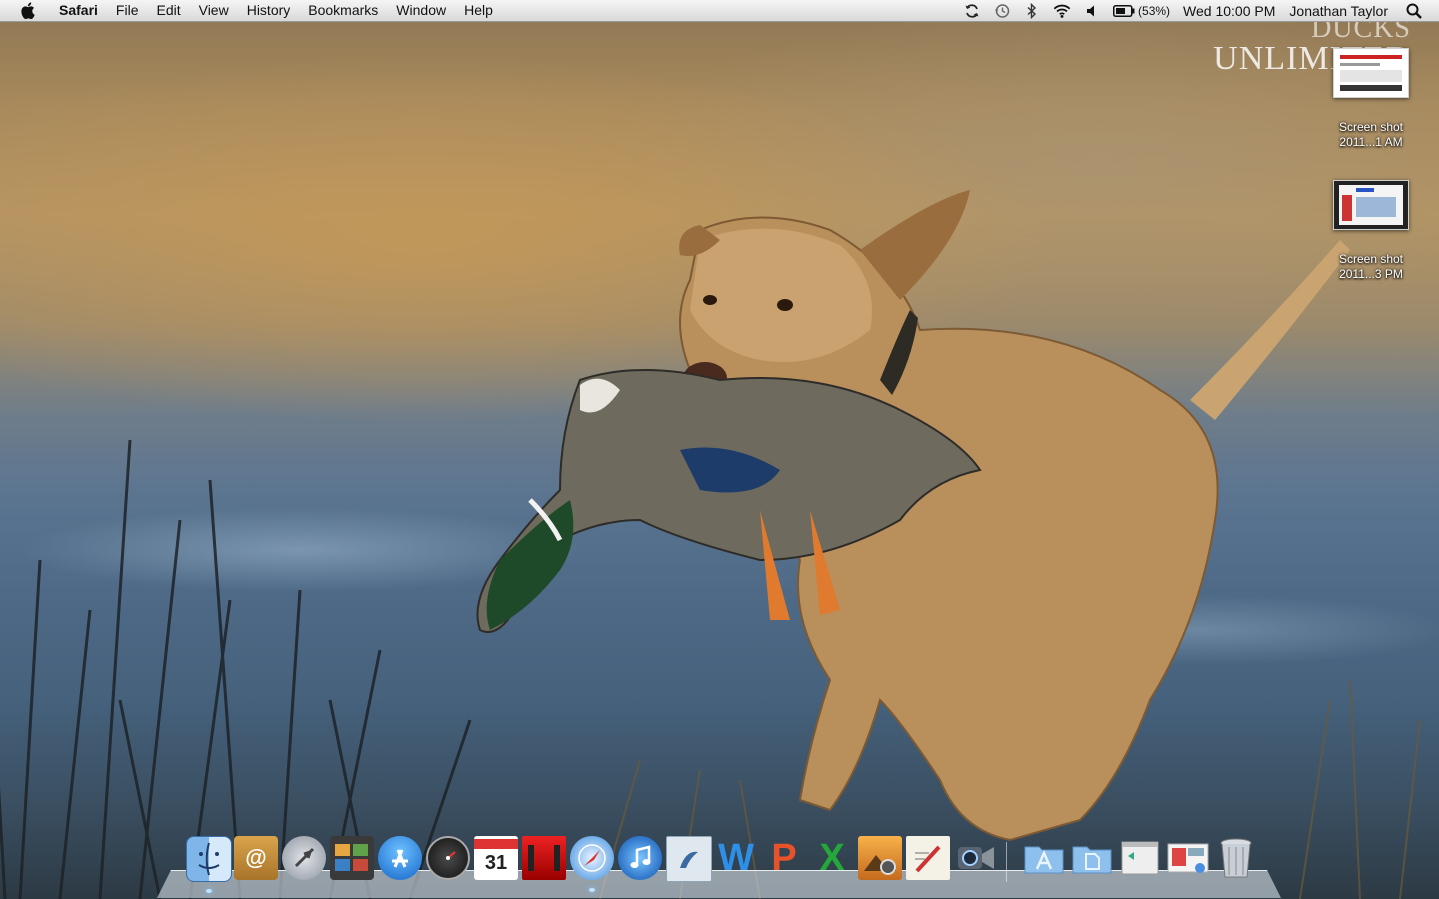 The height and width of the screenshot is (899, 1439). Describe the element at coordinates (1006, 862) in the screenshot. I see `dock-separator` at that location.